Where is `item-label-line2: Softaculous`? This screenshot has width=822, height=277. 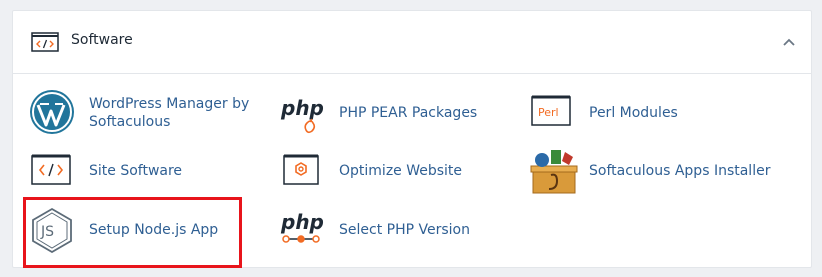 item-label-line2: Softaculous is located at coordinates (130, 122).